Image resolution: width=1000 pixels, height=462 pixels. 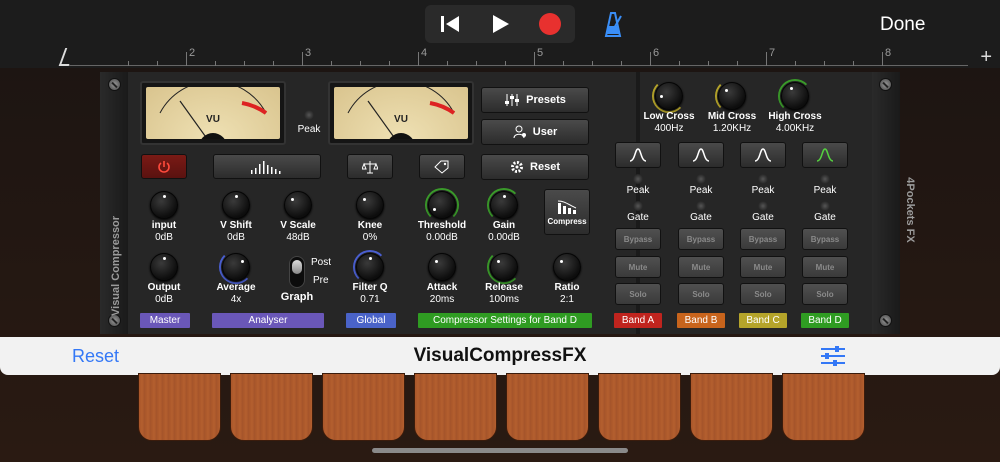 I want to click on play-icon, so click(x=501, y=24).